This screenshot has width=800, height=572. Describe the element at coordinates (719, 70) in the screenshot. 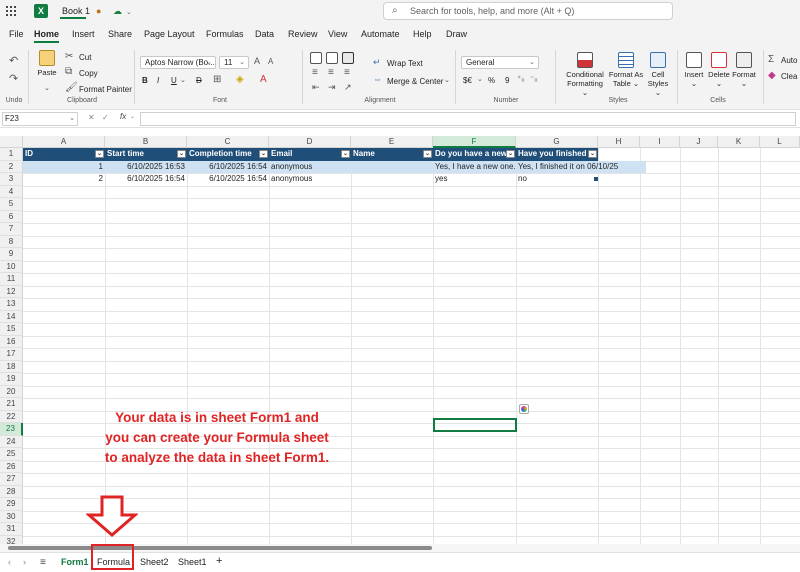

I see `delete-cells-button: Delete ⌄` at that location.